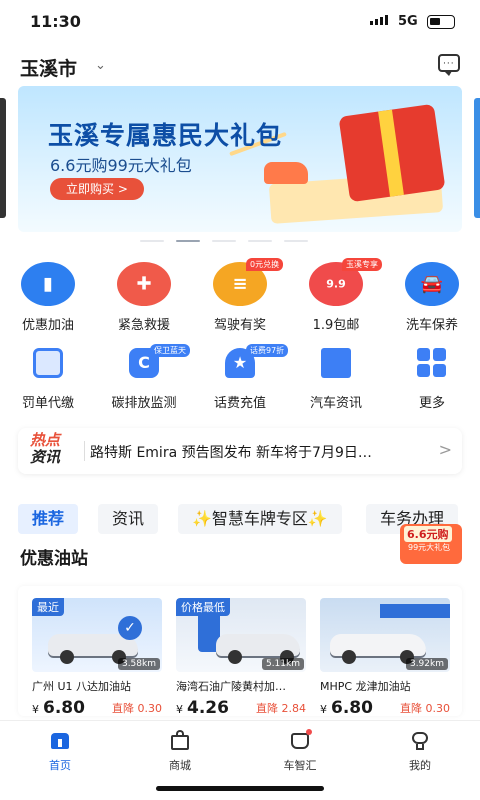 The image size is (480, 800). Describe the element at coordinates (143, 325) in the screenshot. I see `service-label: 紧急救援` at that location.